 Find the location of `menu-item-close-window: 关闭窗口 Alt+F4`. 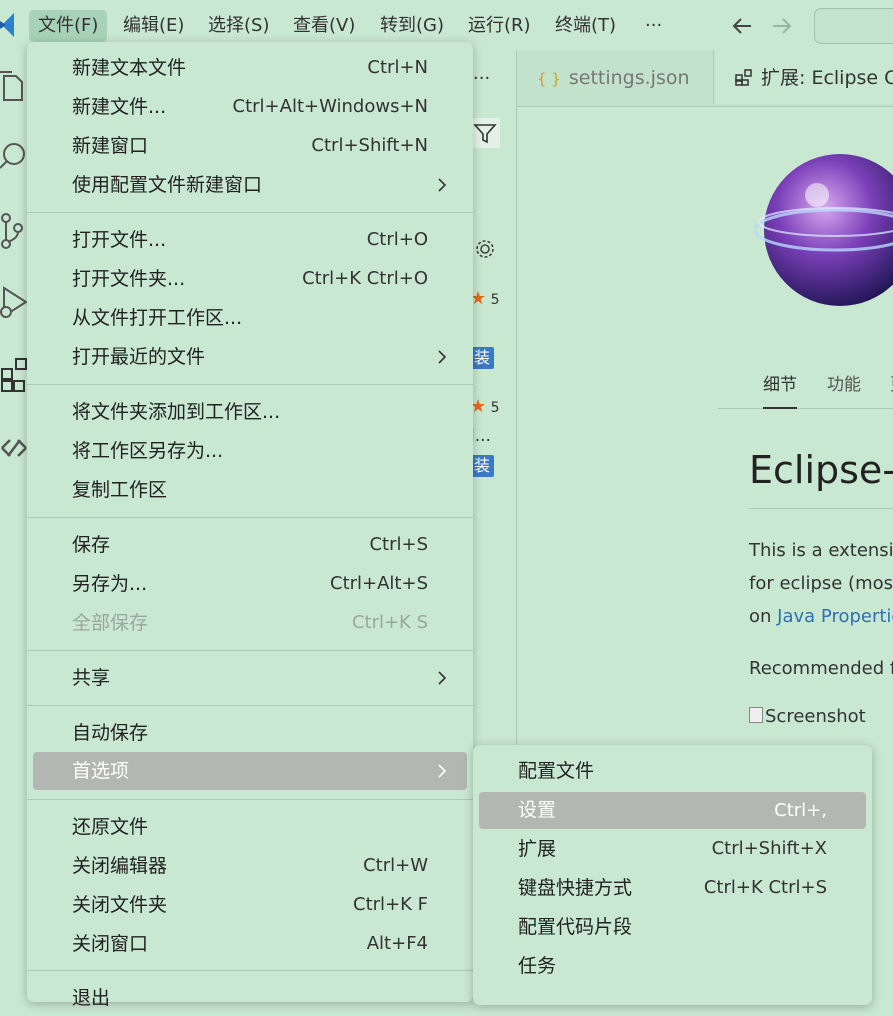

menu-item-close-window: 关闭窗口 Alt+F4 is located at coordinates (250, 944).